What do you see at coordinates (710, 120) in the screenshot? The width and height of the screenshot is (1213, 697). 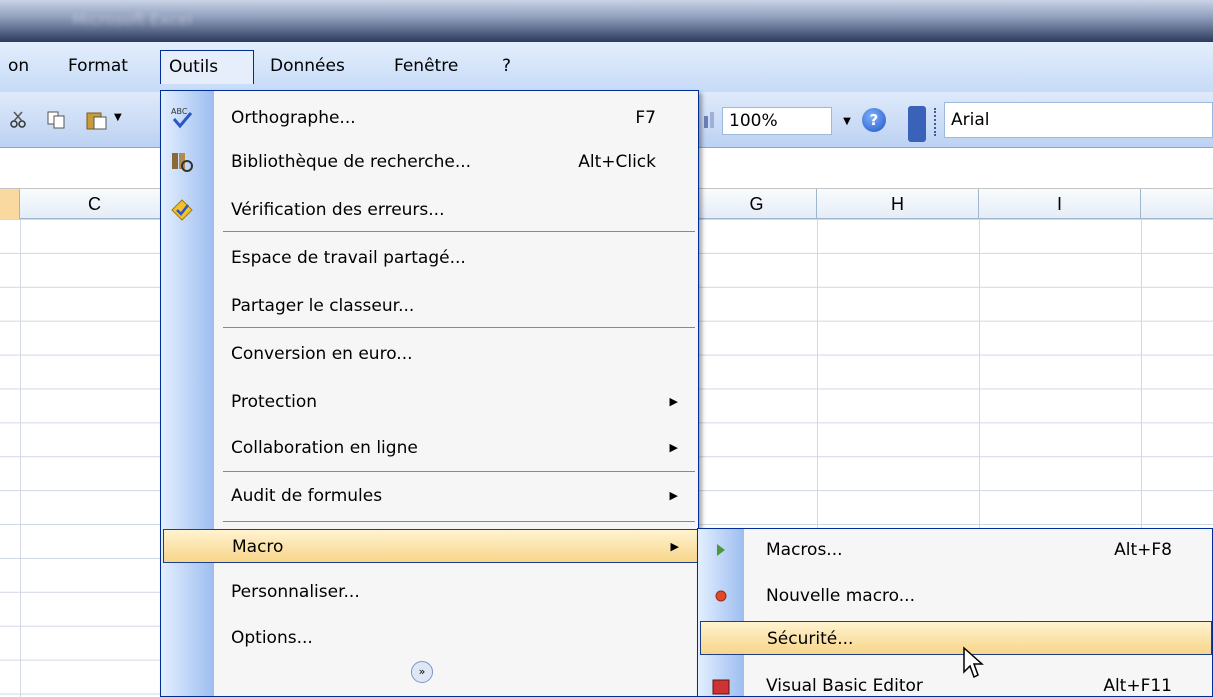 I see `chart-wizard-icon` at bounding box center [710, 120].